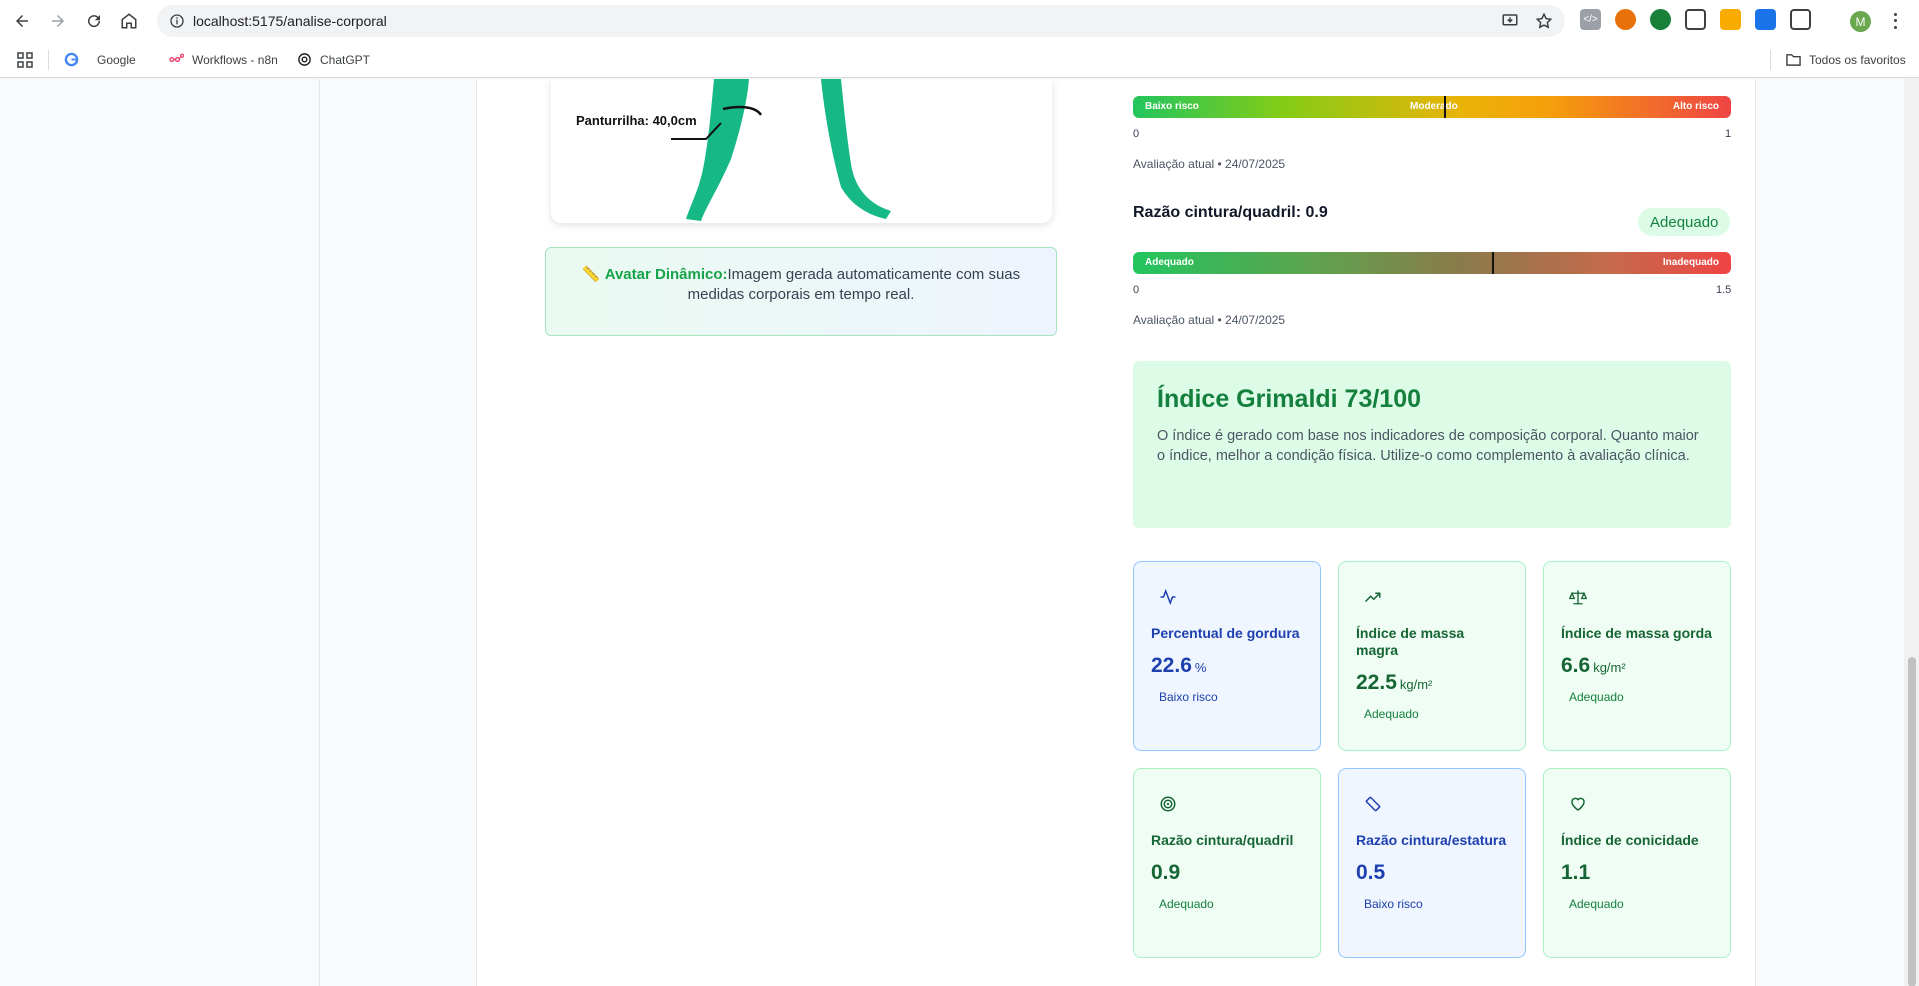 The width and height of the screenshot is (1919, 986). I want to click on scale-icon, so click(1578, 597).